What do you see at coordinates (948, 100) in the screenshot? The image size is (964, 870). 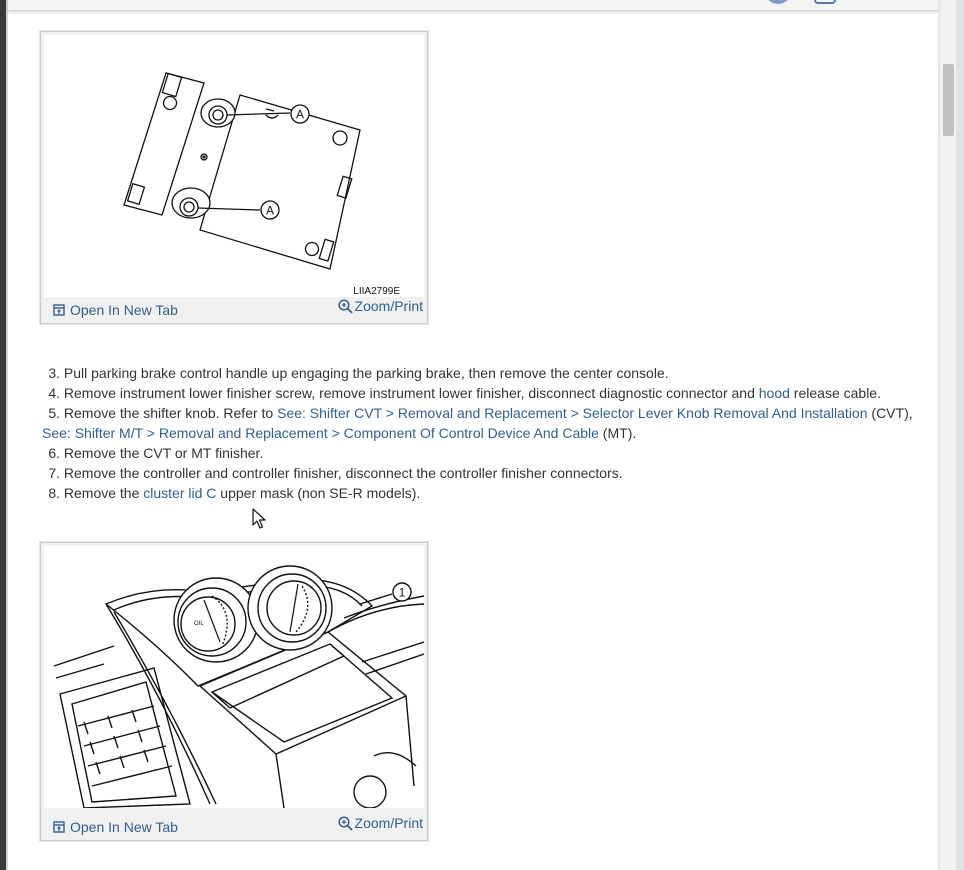 I see `scrollbar-thumb` at bounding box center [948, 100].